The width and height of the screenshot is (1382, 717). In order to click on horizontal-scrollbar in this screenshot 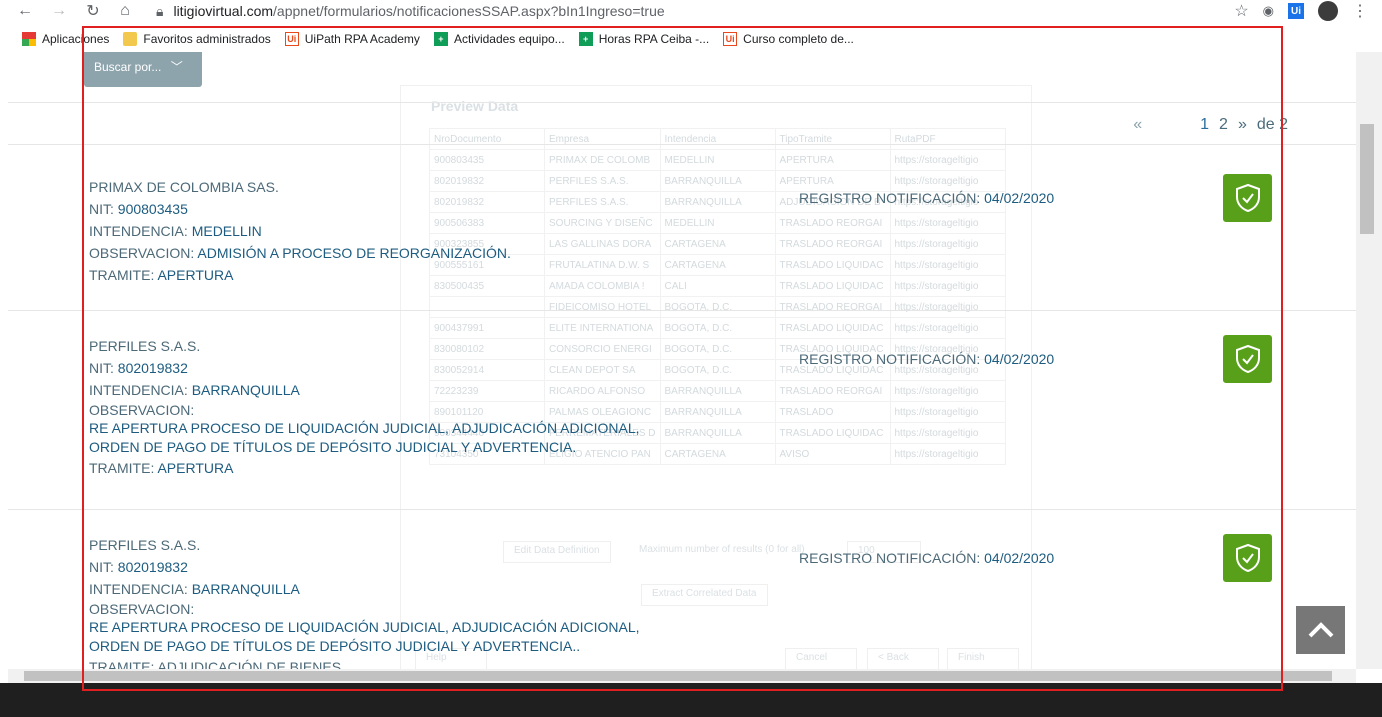, I will do `click(682, 676)`.